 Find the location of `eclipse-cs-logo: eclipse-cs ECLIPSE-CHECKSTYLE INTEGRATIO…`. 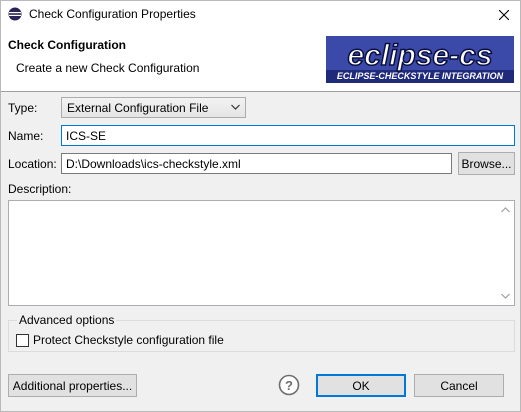

eclipse-cs-logo: eclipse-cs ECLIPSE-CHECKSTYLE INTEGRATIO… is located at coordinates (420, 59).